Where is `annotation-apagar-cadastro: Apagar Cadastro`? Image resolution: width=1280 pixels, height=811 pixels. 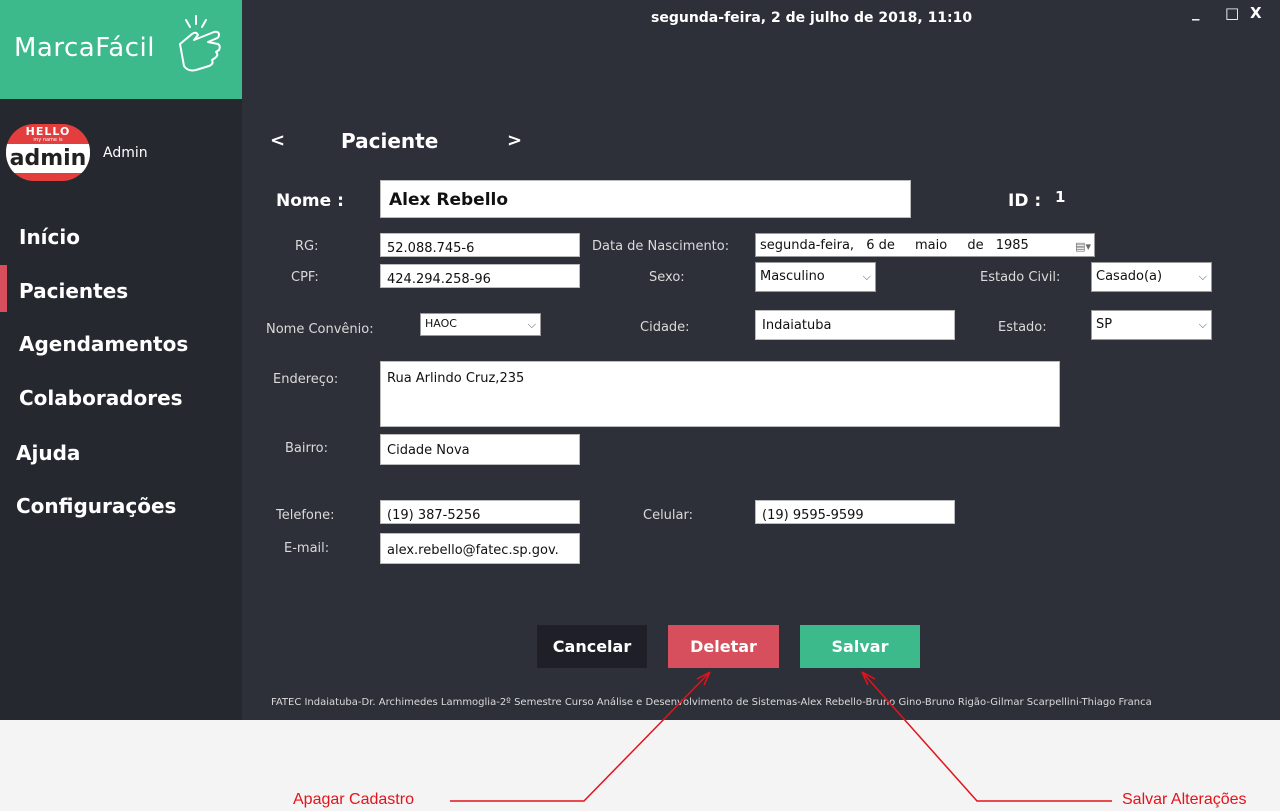 annotation-apagar-cadastro: Apagar Cadastro is located at coordinates (353, 799).